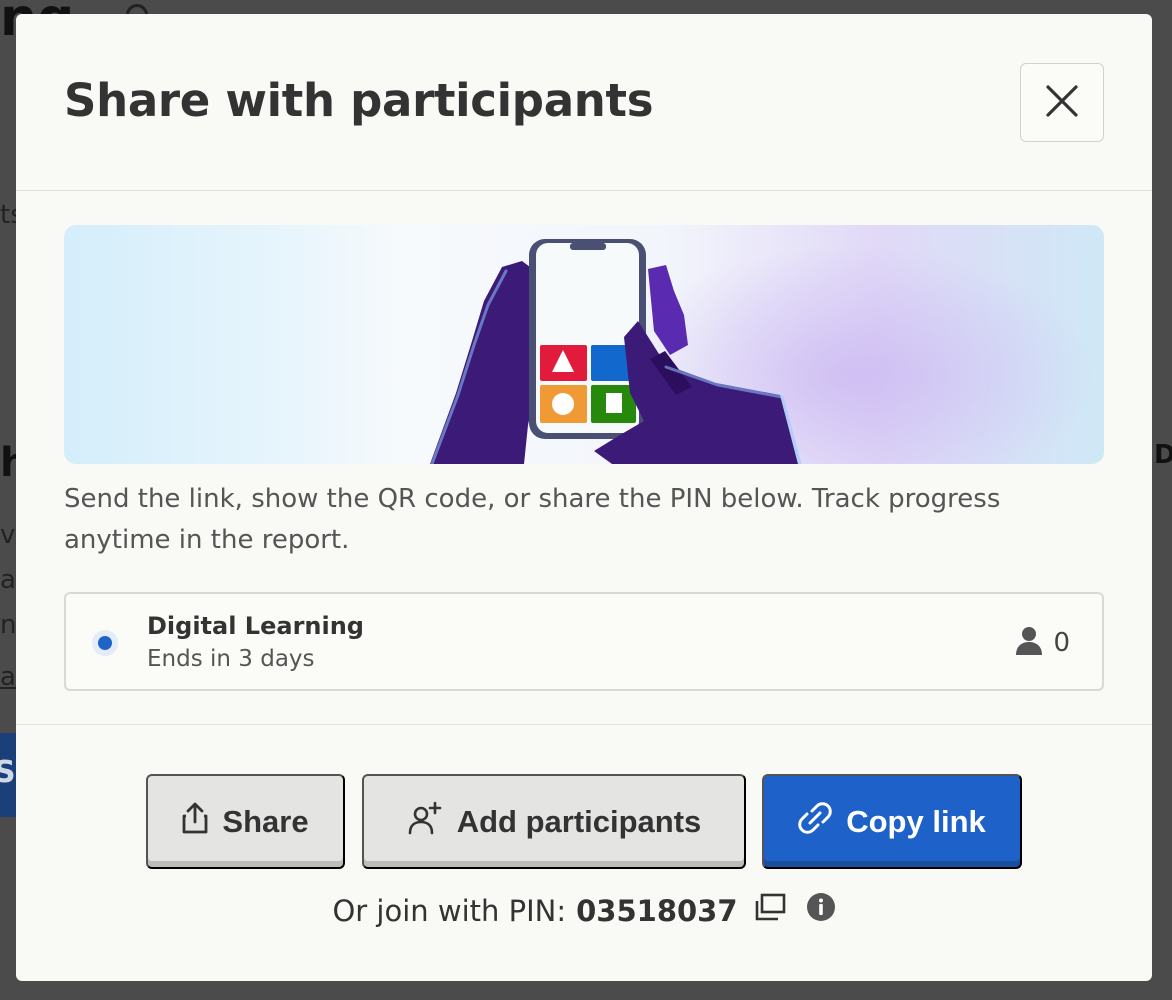 The image size is (1172, 1000). What do you see at coordinates (584, 190) in the screenshot?
I see `header-divider` at bounding box center [584, 190].